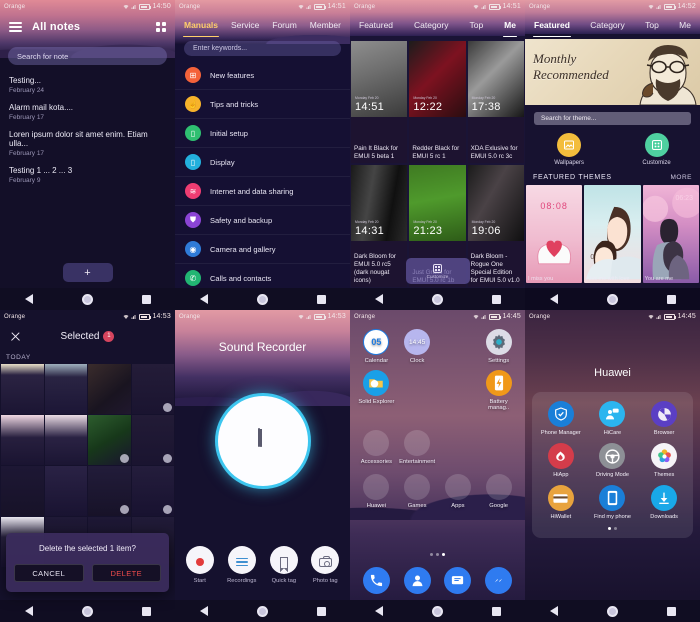 The image size is (700, 622). What do you see at coordinates (49, 573) in the screenshot?
I see `cancel-button: CANCEL` at bounding box center [49, 573].